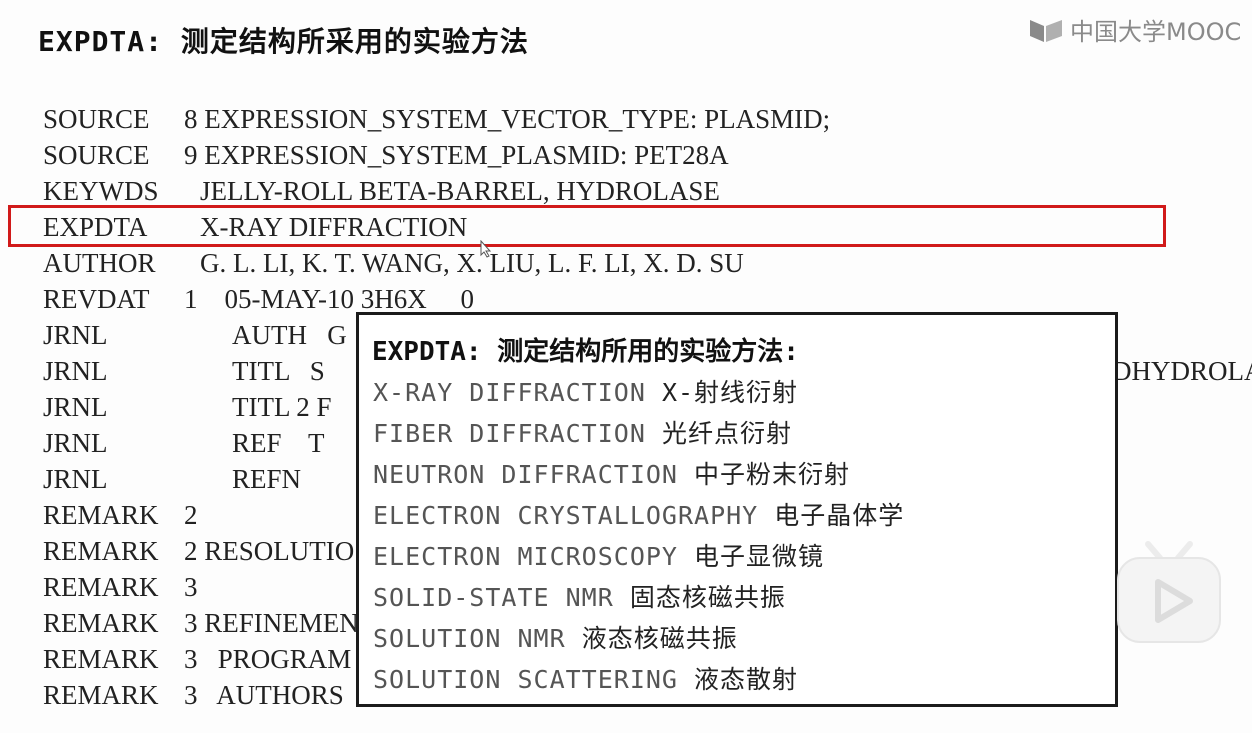 The image size is (1252, 733). What do you see at coordinates (267, 479) in the screenshot?
I see `pdb-record-content: REFN` at bounding box center [267, 479].